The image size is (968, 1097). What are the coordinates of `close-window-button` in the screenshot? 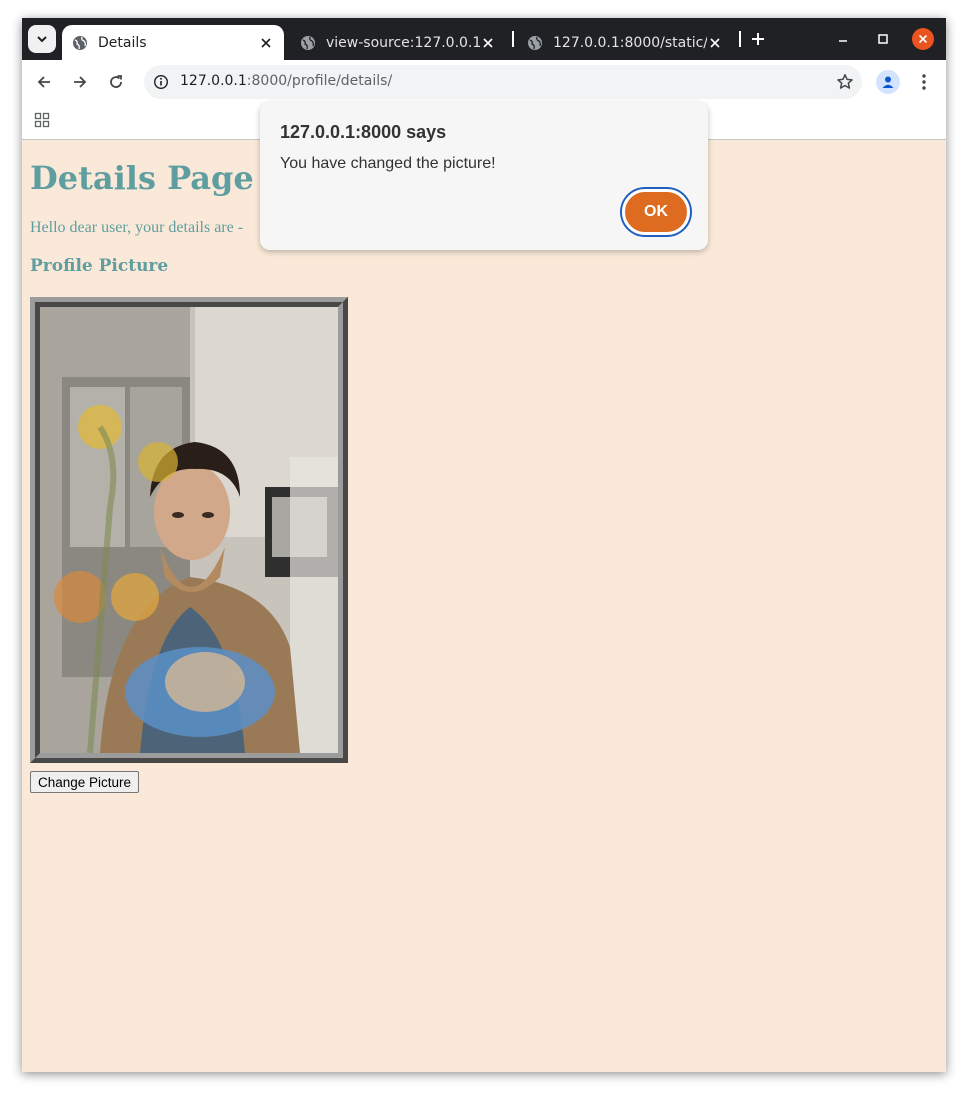 It's located at (923, 39).